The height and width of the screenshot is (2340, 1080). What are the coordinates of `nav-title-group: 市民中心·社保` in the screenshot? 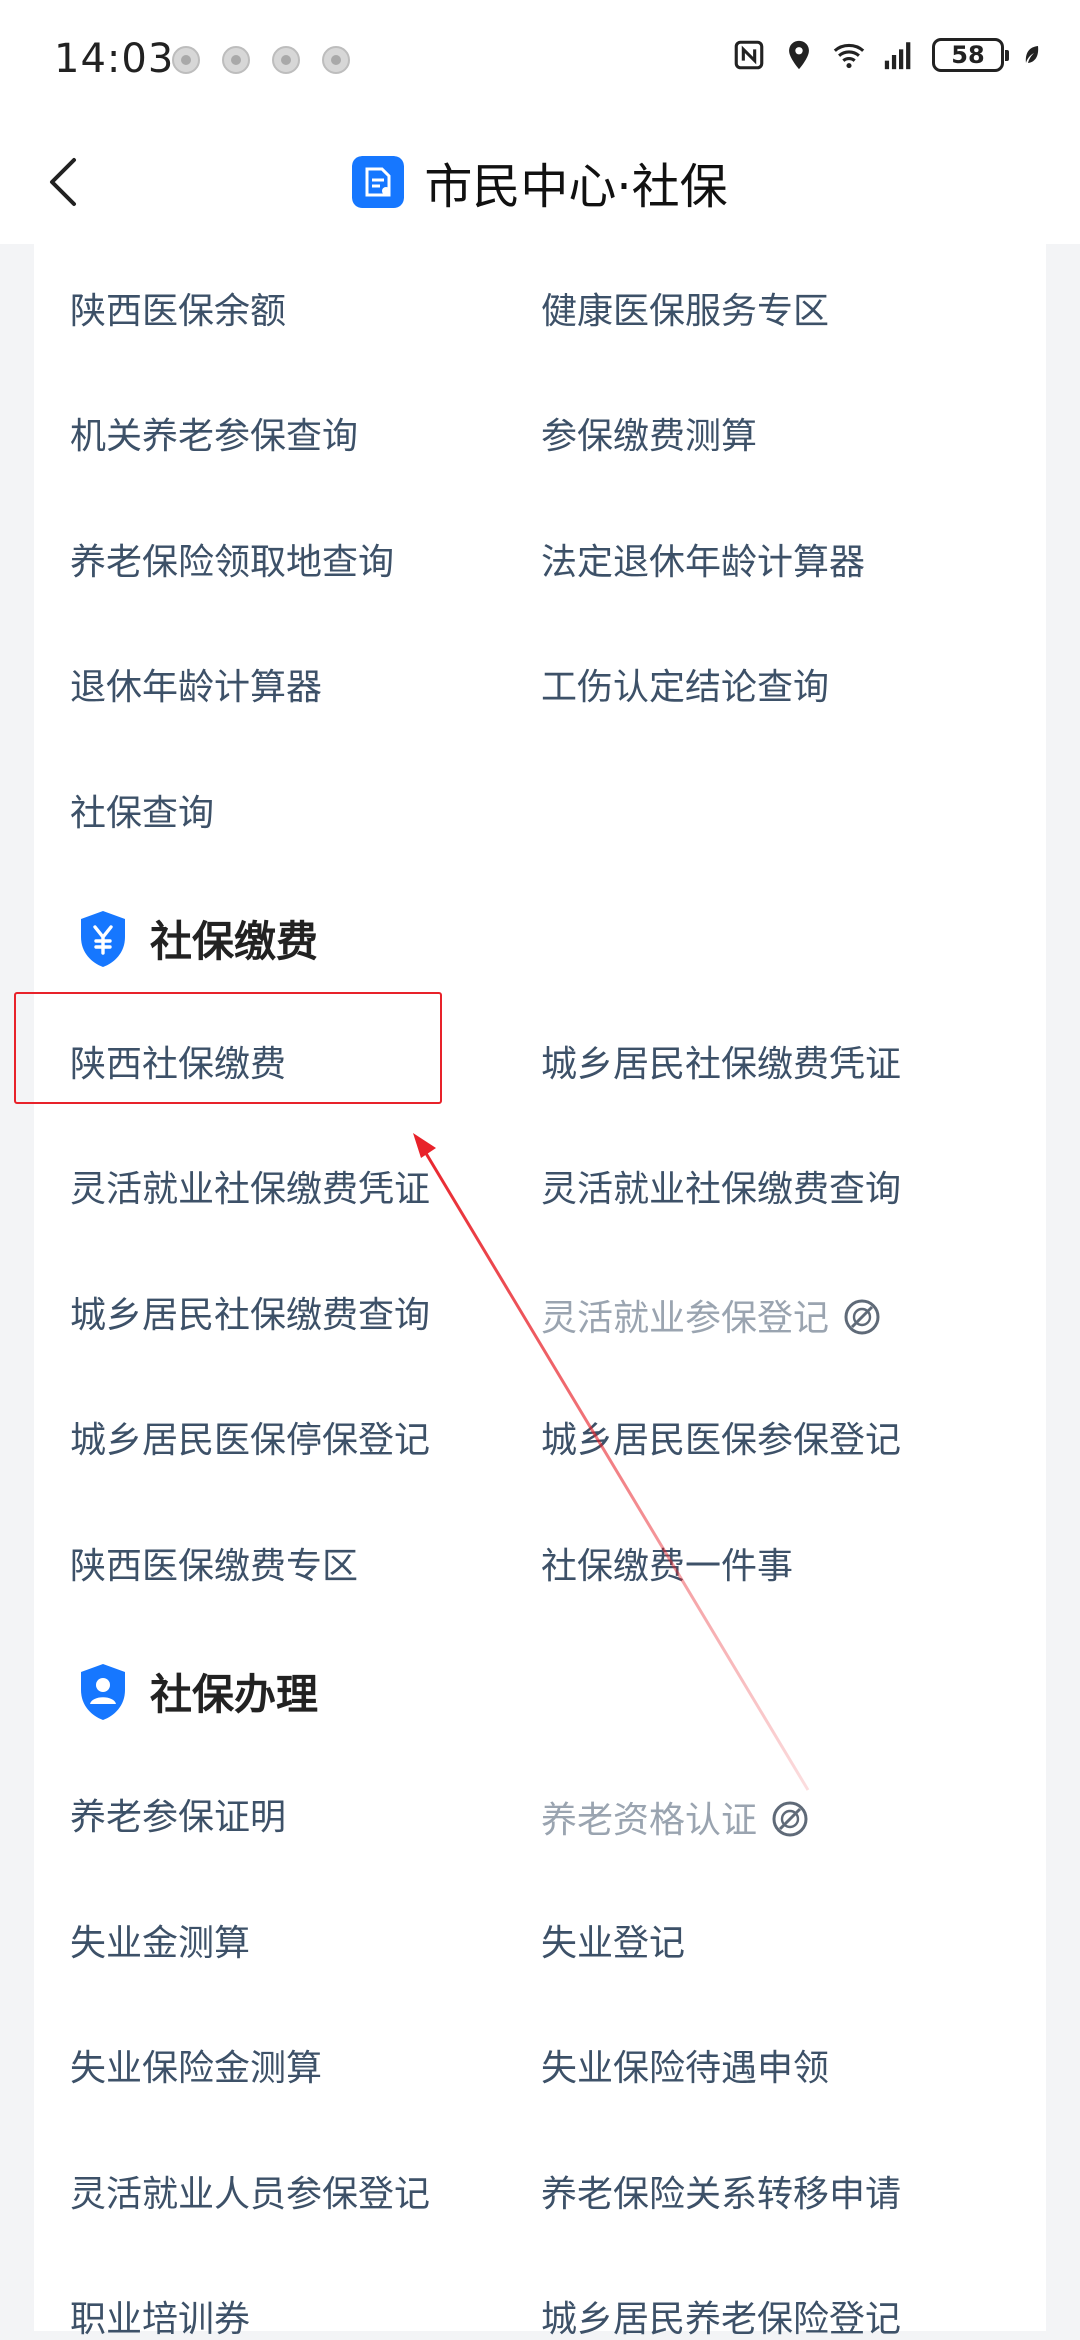 It's located at (540, 182).